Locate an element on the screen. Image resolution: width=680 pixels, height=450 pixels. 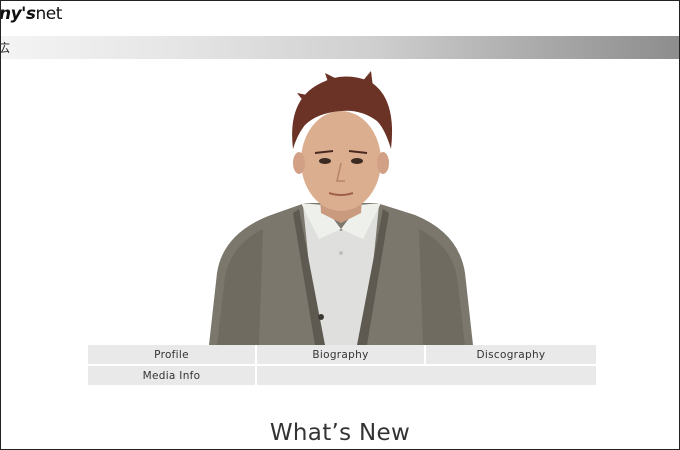
logo-brand-text: ny's is located at coordinates (18, 14).